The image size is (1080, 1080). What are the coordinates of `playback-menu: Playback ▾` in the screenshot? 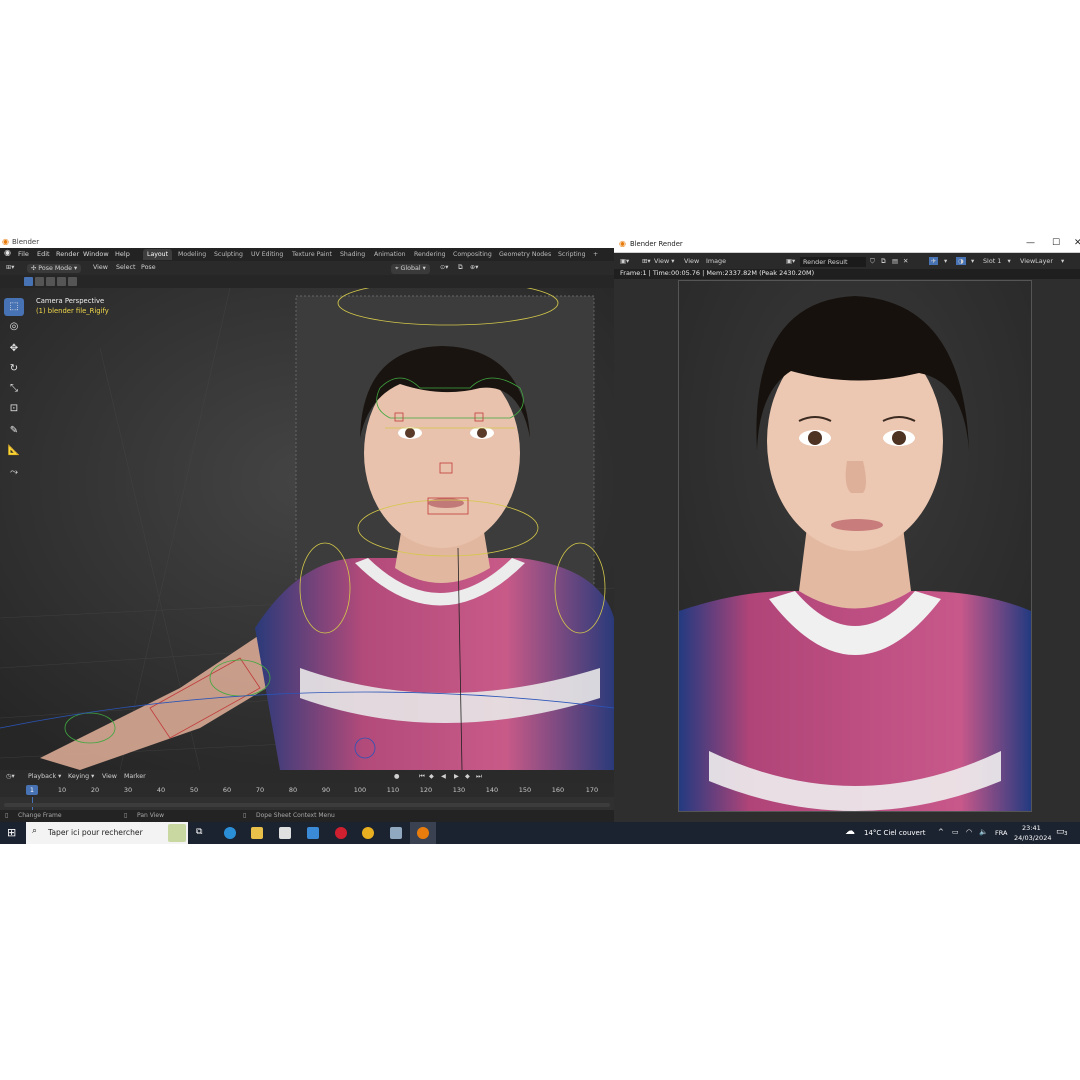 It's located at (44, 776).